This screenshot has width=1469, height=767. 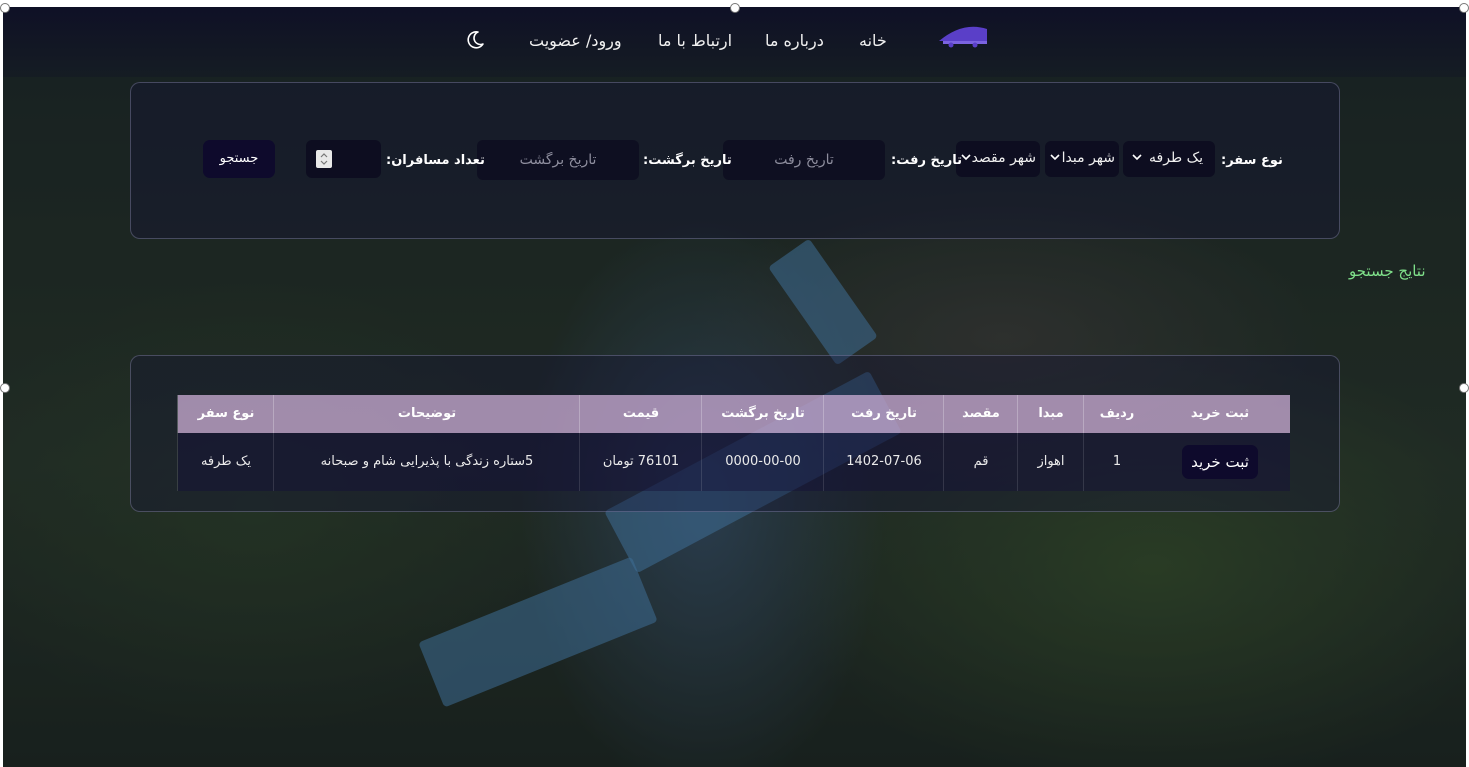 What do you see at coordinates (1003, 158) in the screenshot?
I see `destination-city-value: شهر مقصد` at bounding box center [1003, 158].